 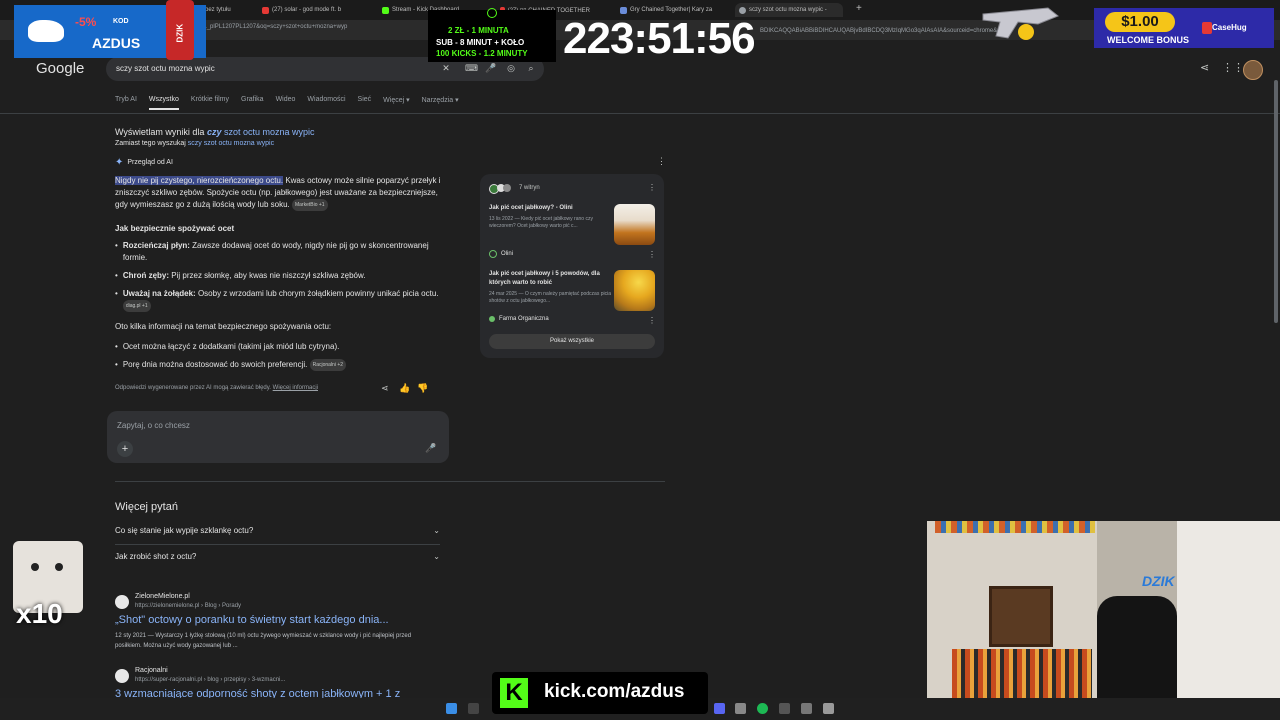 What do you see at coordinates (144, 162) in the screenshot?
I see `ai-overview-header: ✦ Przegląd od AI` at bounding box center [144, 162].